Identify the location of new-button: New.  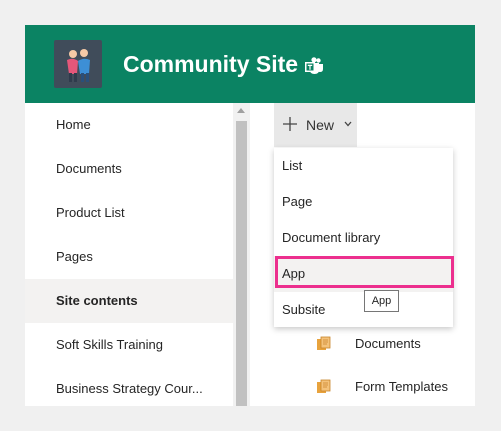
(315, 125).